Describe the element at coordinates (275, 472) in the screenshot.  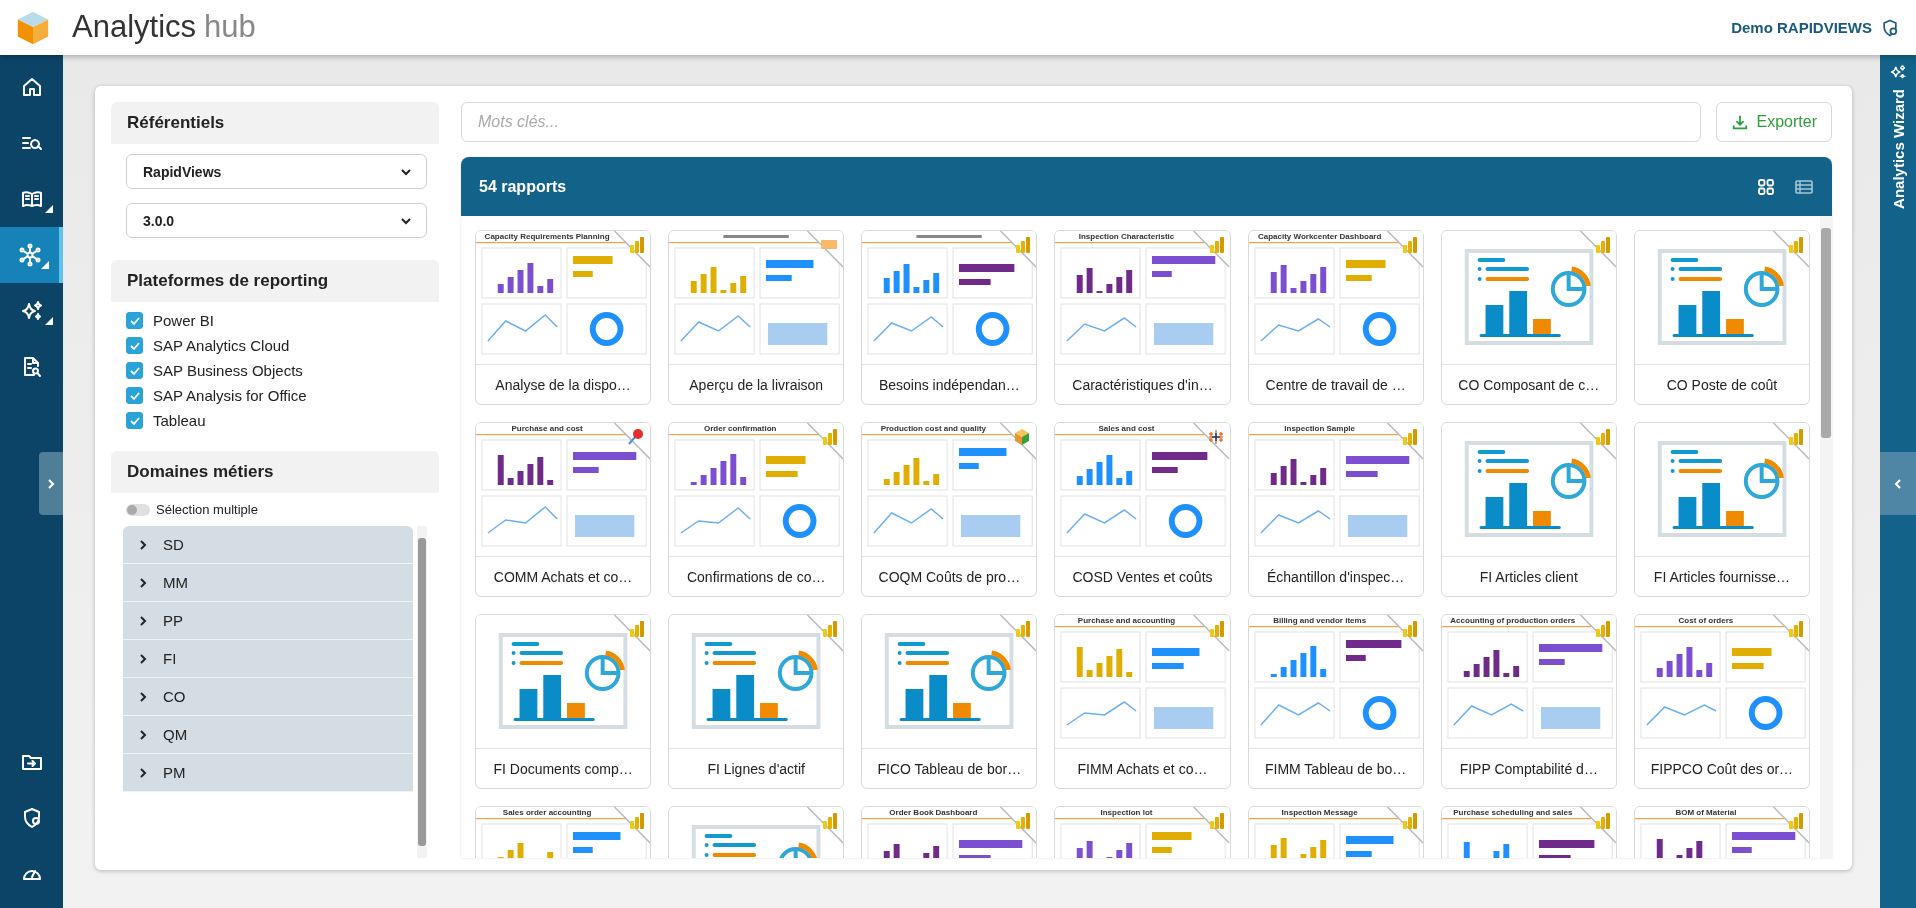
I see `section-header: Domaines métiers` at that location.